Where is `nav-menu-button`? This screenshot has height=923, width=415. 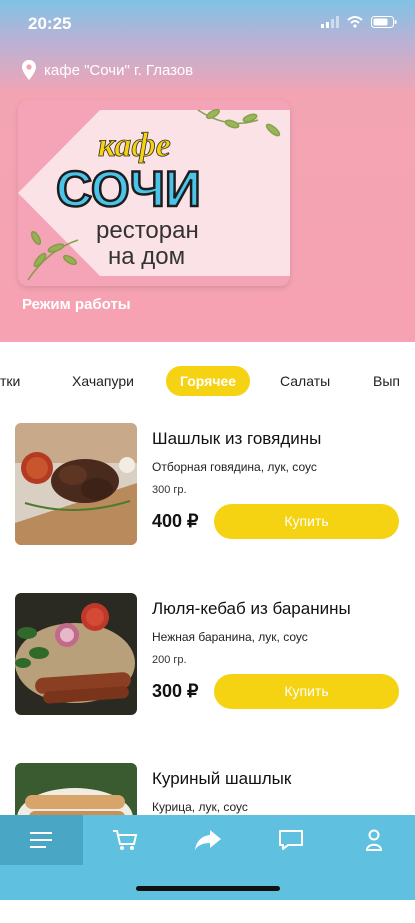
nav-menu-button is located at coordinates (41, 840).